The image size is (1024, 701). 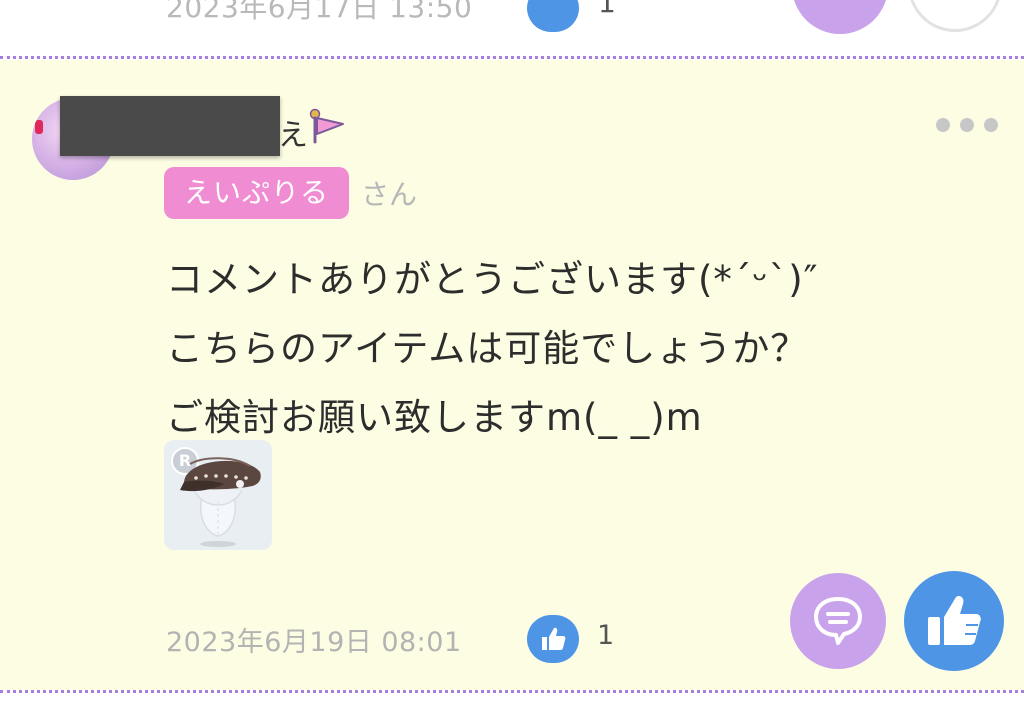 What do you see at coordinates (512, 28) in the screenshot?
I see `previous-comment-footer: 2023年6月17日 13:50 1` at bounding box center [512, 28].